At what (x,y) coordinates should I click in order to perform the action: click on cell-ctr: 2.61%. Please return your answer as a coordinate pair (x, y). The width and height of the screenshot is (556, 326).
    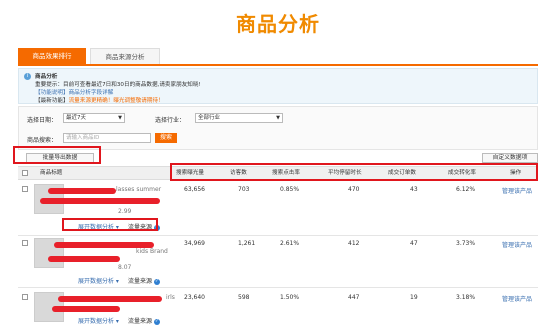
    Looking at the image, I should click on (290, 243).